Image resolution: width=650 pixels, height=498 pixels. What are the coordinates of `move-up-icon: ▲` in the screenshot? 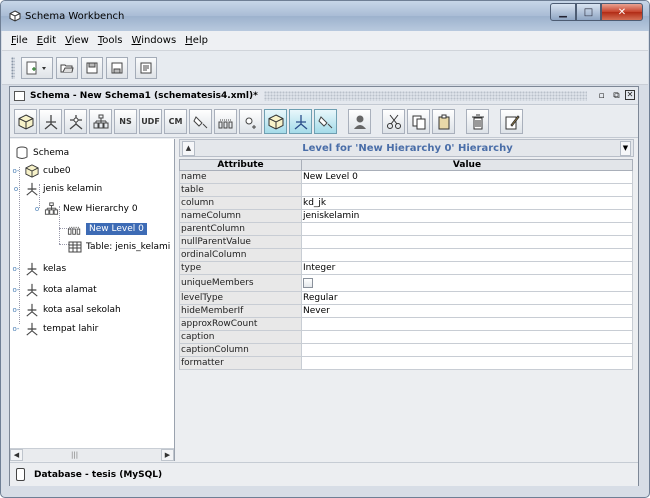 It's located at (188, 148).